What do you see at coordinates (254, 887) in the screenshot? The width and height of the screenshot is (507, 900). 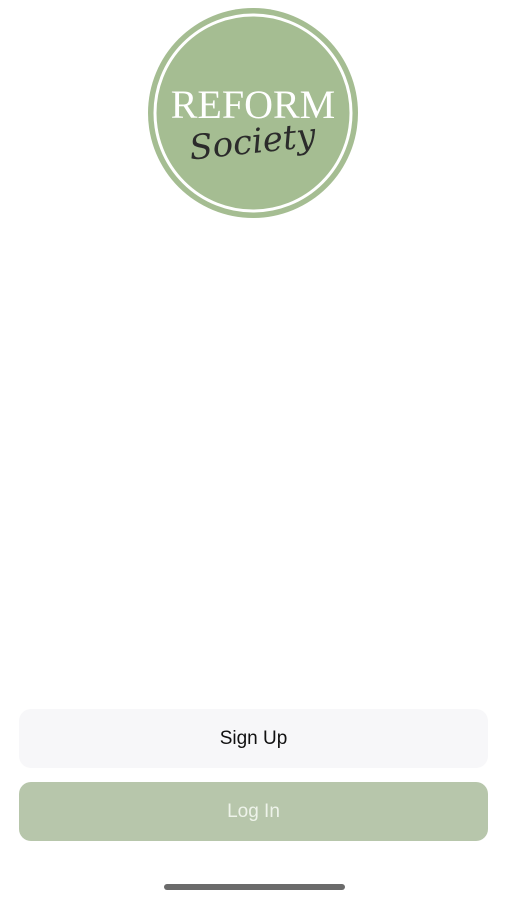 I see `home-indicator` at bounding box center [254, 887].